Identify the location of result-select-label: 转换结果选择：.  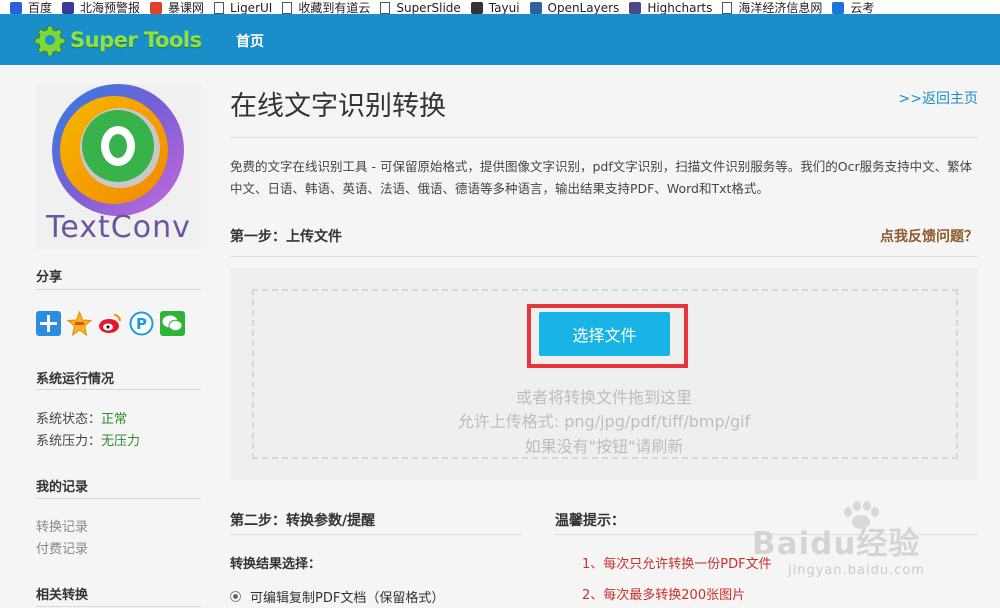
(276, 564).